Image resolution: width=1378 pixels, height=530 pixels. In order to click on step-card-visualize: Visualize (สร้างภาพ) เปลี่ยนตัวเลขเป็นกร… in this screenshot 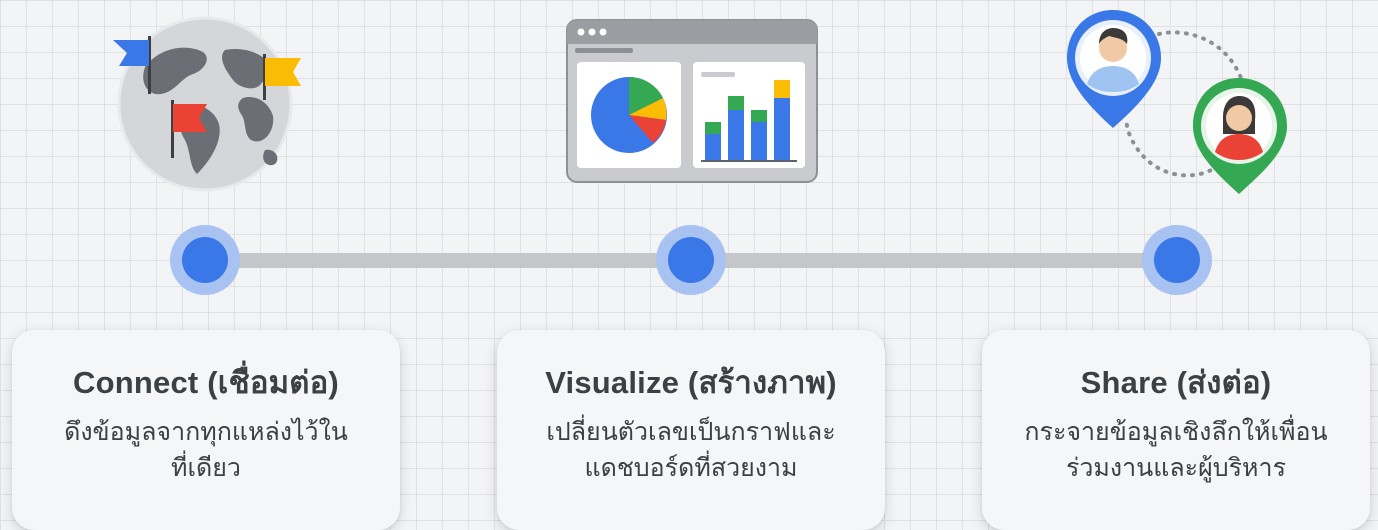, I will do `click(691, 430)`.